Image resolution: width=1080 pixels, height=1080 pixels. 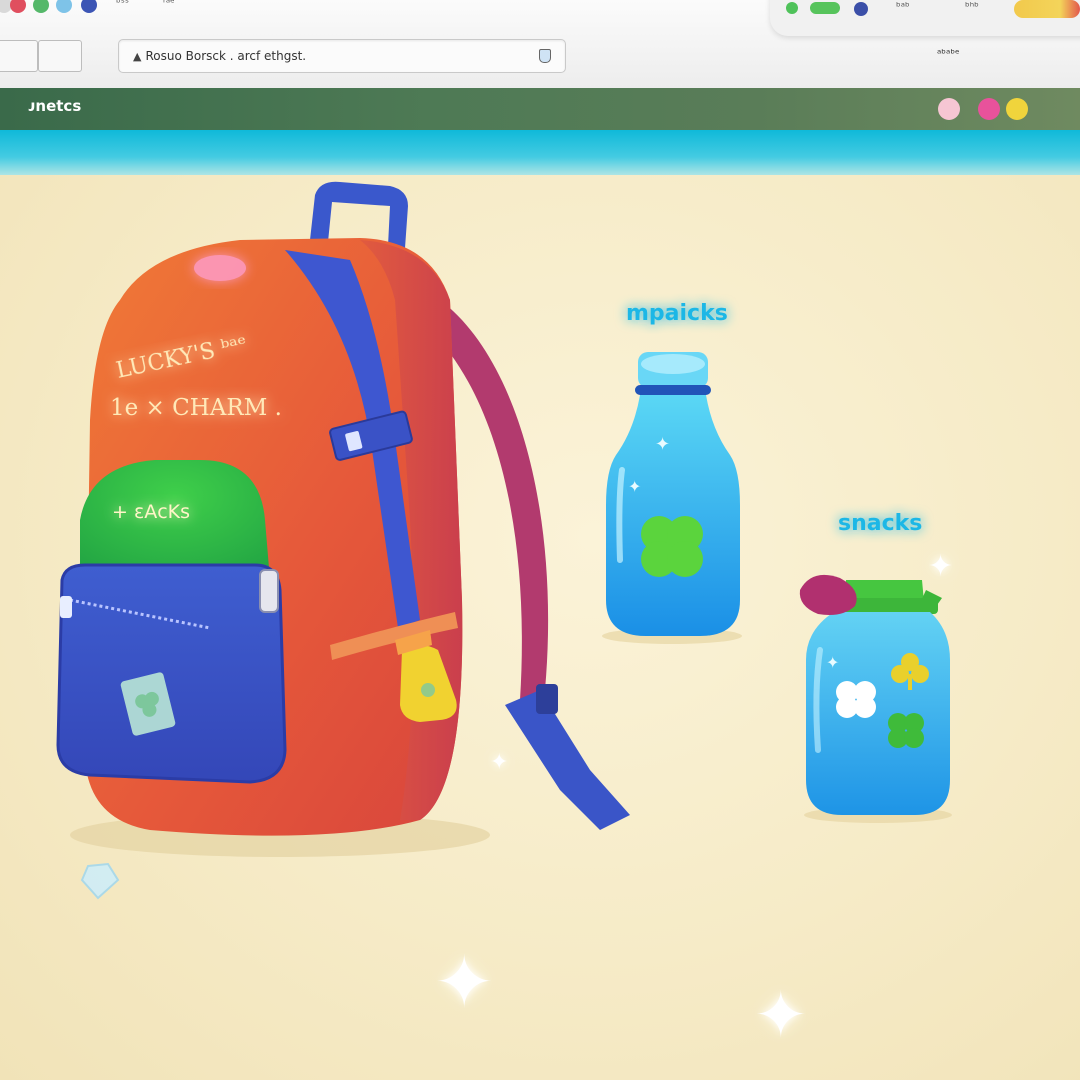 I want to click on zipper-pull, so click(x=66, y=607).